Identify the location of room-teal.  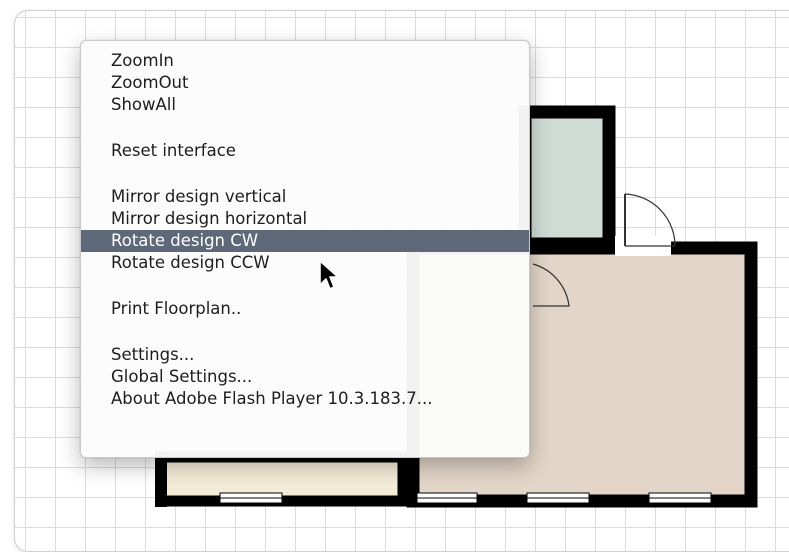
(567, 178).